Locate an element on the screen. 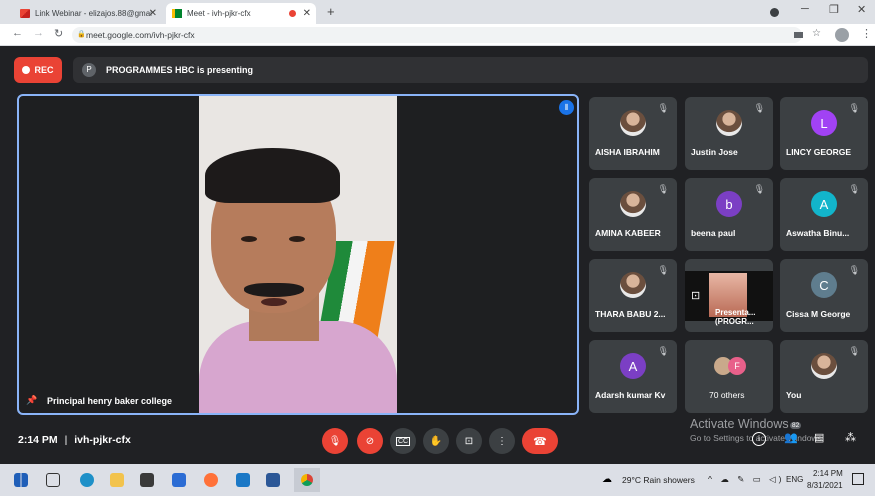 The height and width of the screenshot is (496, 875). participant-tile: 🎙 AISHA IBRAHIM is located at coordinates (633, 133).